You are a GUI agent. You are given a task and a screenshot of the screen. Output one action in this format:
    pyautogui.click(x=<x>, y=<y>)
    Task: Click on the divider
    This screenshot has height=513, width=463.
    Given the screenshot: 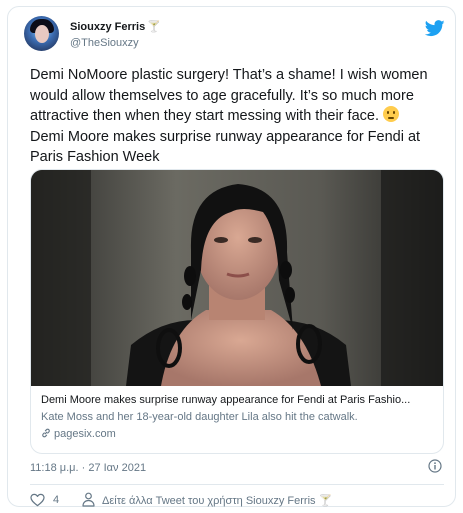 What is the action you would take?
    pyautogui.click(x=237, y=484)
    